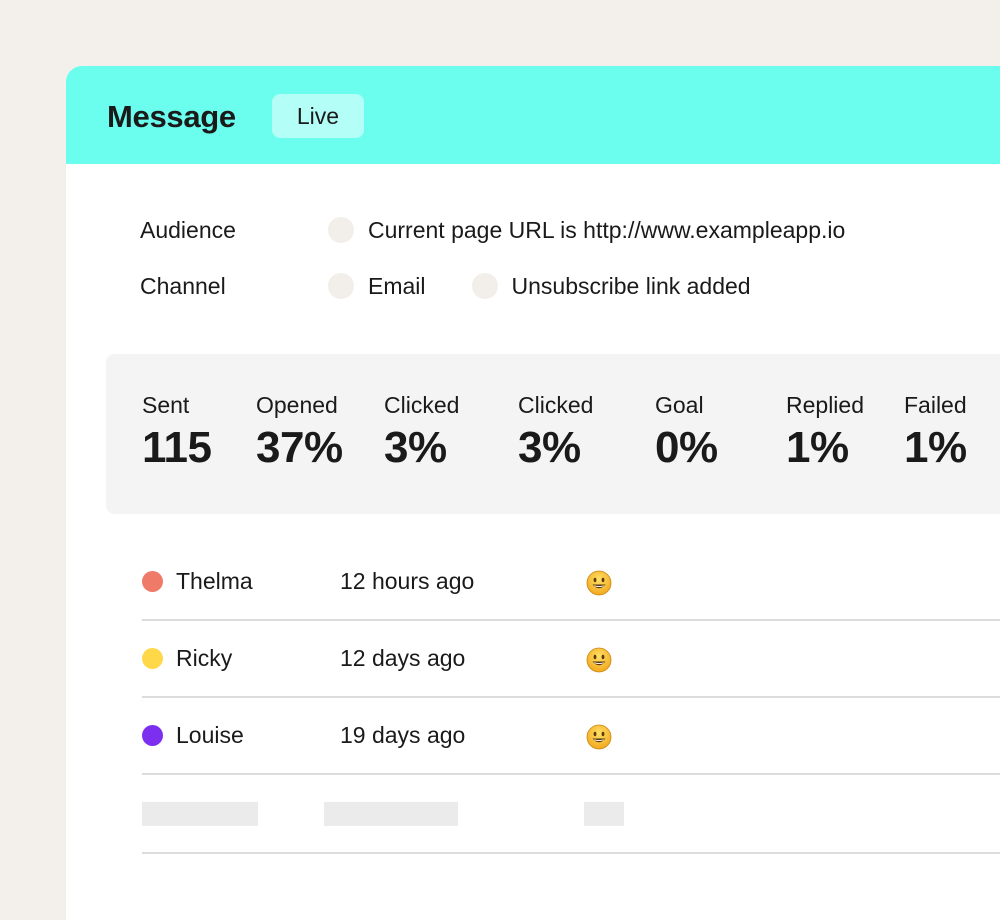 The height and width of the screenshot is (920, 1000). I want to click on recipient-name: Thelma, so click(214, 581).